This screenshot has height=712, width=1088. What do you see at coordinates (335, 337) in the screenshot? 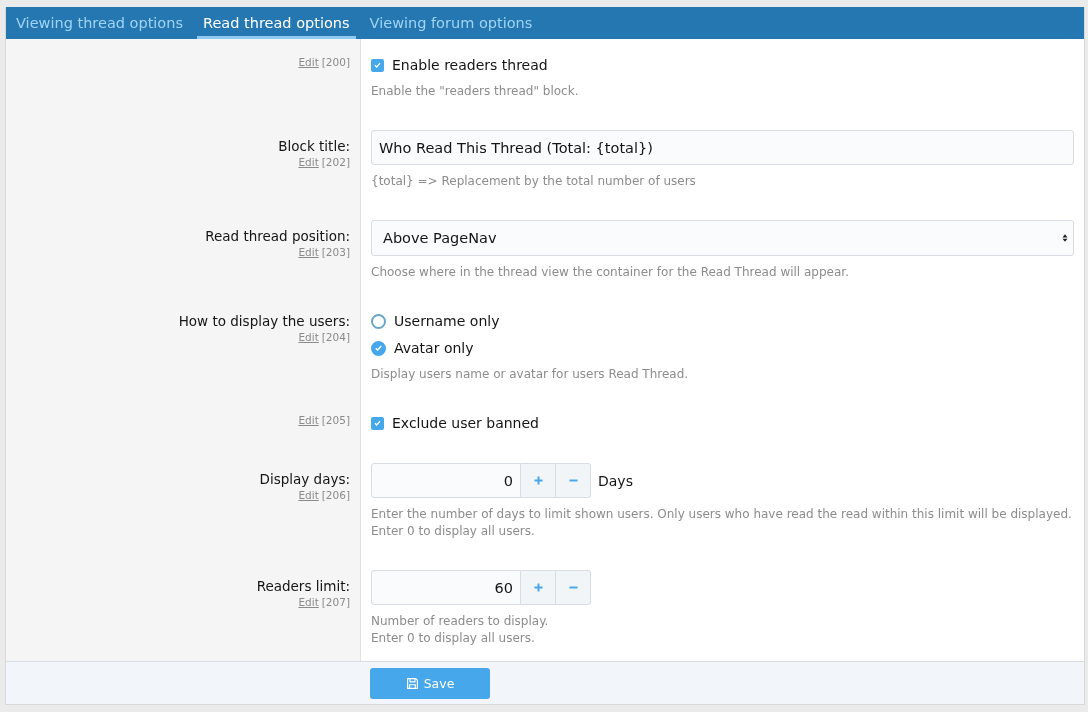
I see `option-id: [204]` at bounding box center [335, 337].